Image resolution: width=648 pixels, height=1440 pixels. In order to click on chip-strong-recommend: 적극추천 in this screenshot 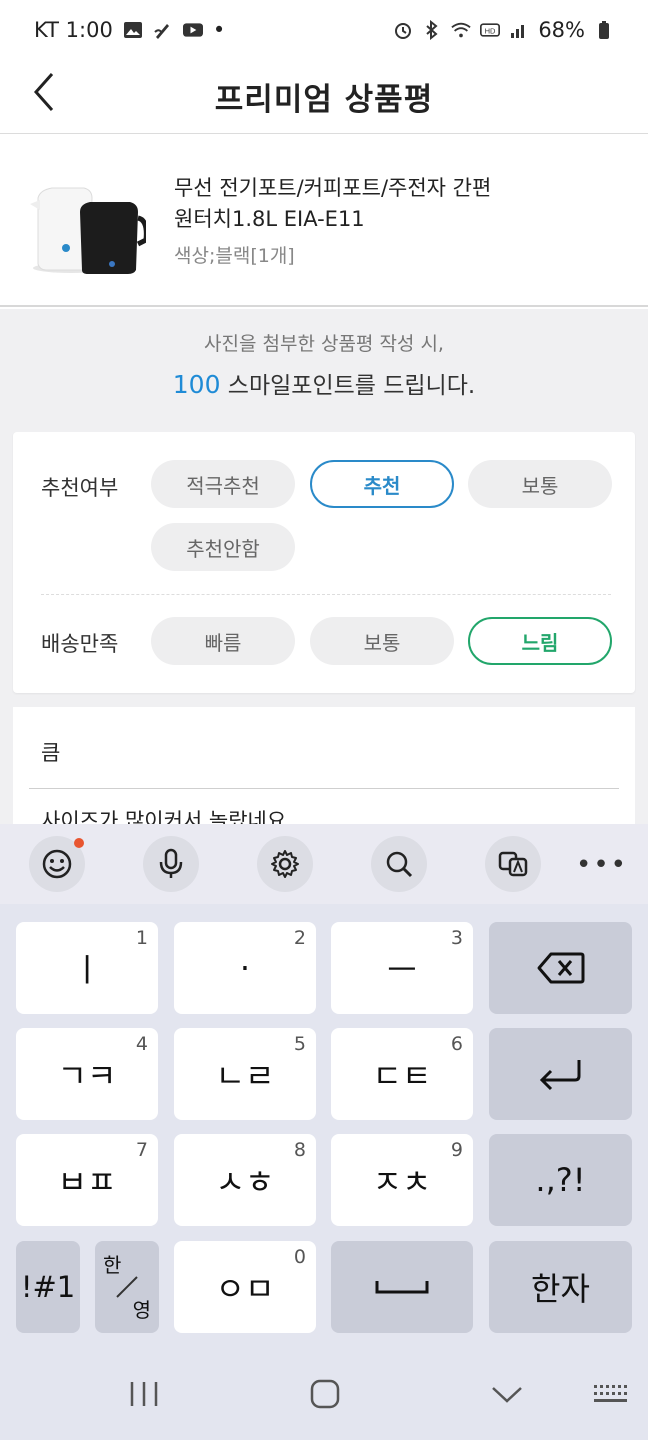, I will do `click(223, 484)`.